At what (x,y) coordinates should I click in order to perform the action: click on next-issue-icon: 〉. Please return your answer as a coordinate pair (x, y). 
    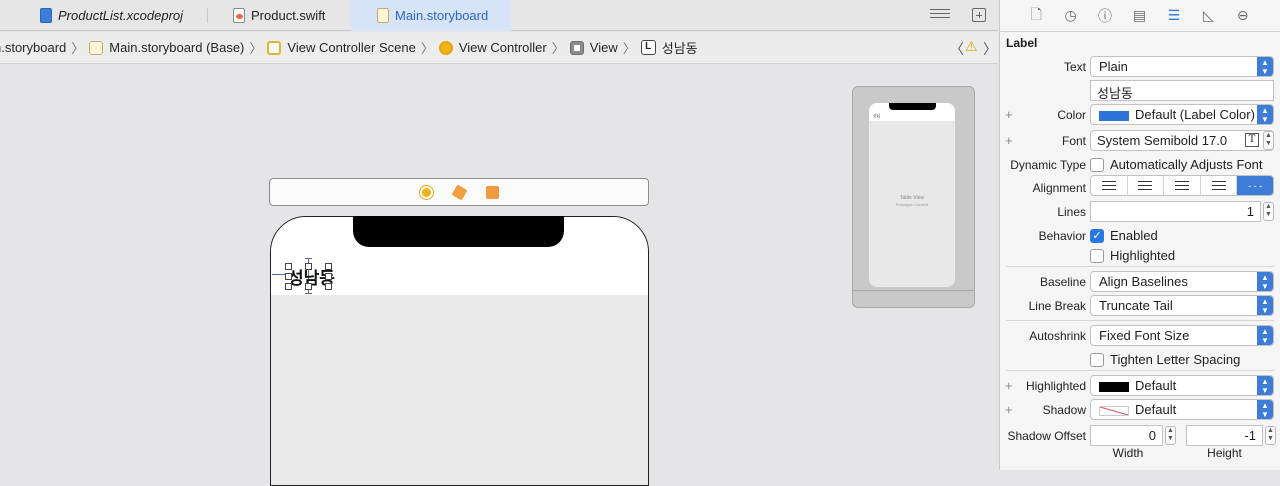
    Looking at the image, I should click on (990, 49).